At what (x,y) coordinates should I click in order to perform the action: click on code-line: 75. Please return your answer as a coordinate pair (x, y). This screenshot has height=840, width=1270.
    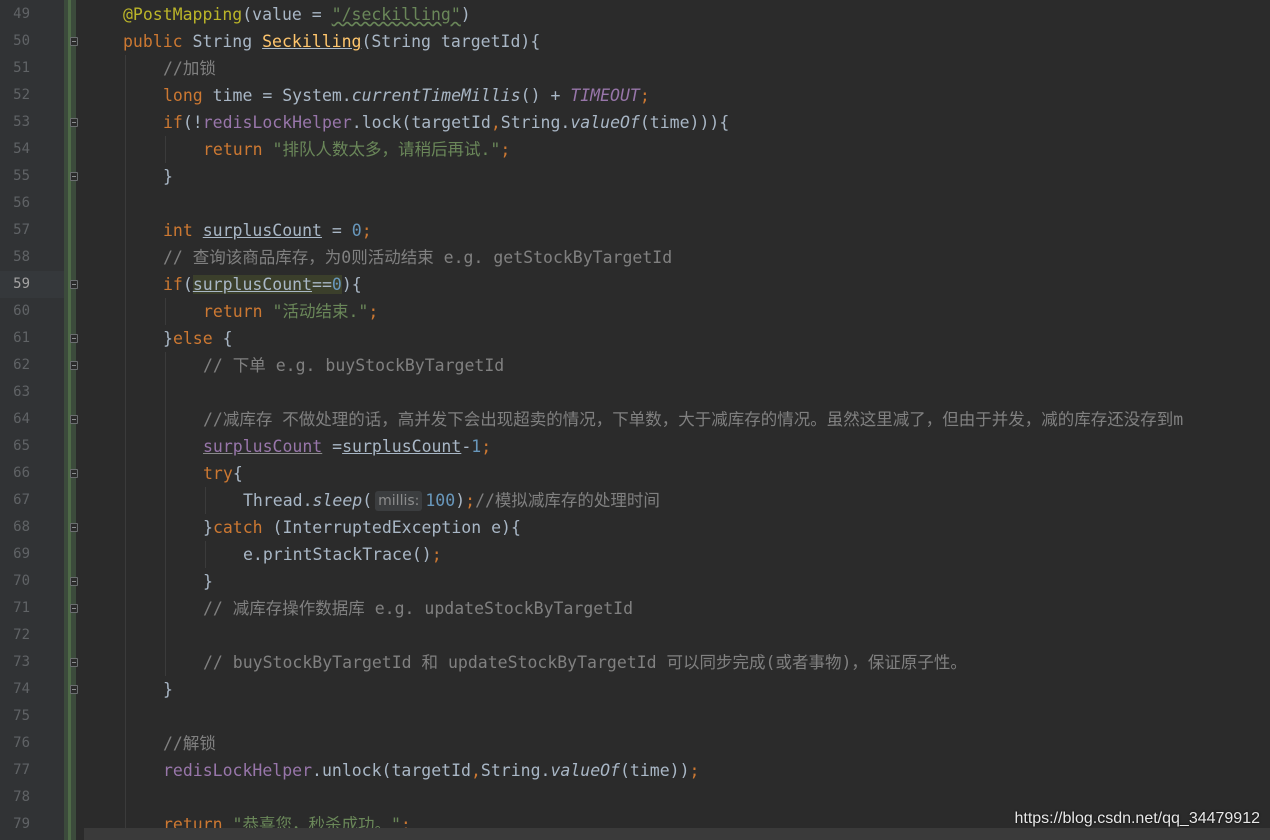
    Looking at the image, I should click on (635, 716).